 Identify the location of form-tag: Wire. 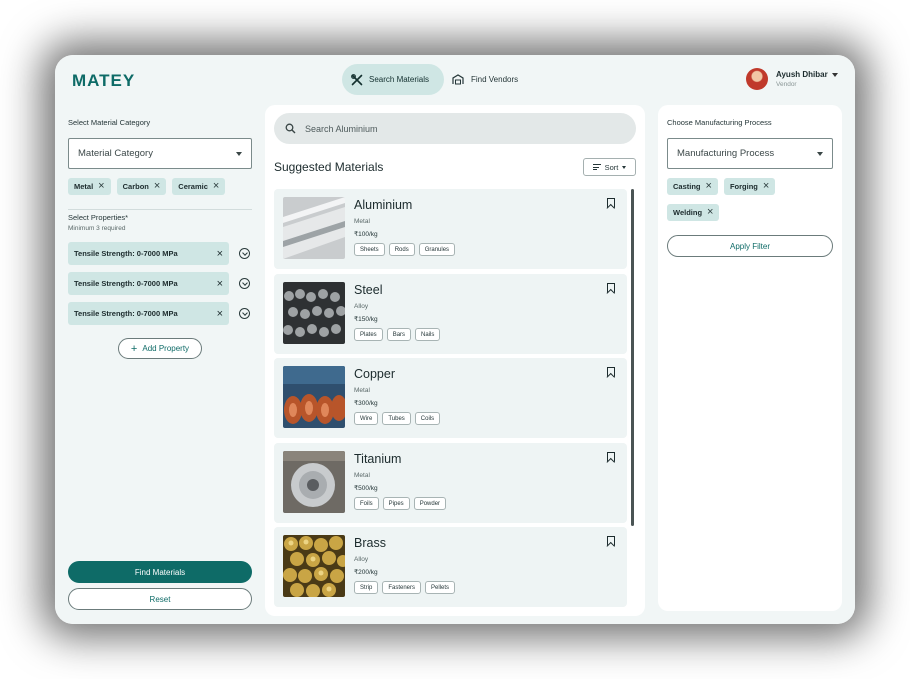
(366, 418).